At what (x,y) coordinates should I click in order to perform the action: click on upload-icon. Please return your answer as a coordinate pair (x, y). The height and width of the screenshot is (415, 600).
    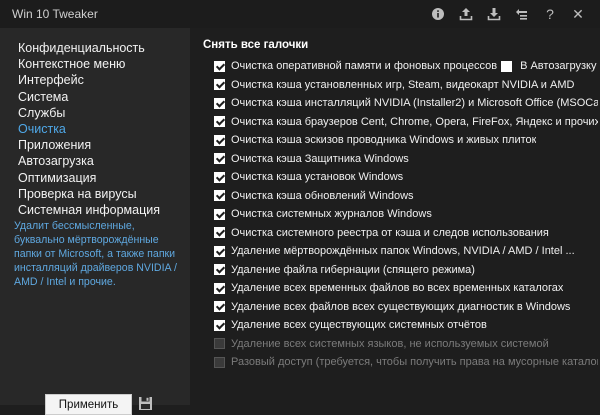
    Looking at the image, I should click on (466, 14).